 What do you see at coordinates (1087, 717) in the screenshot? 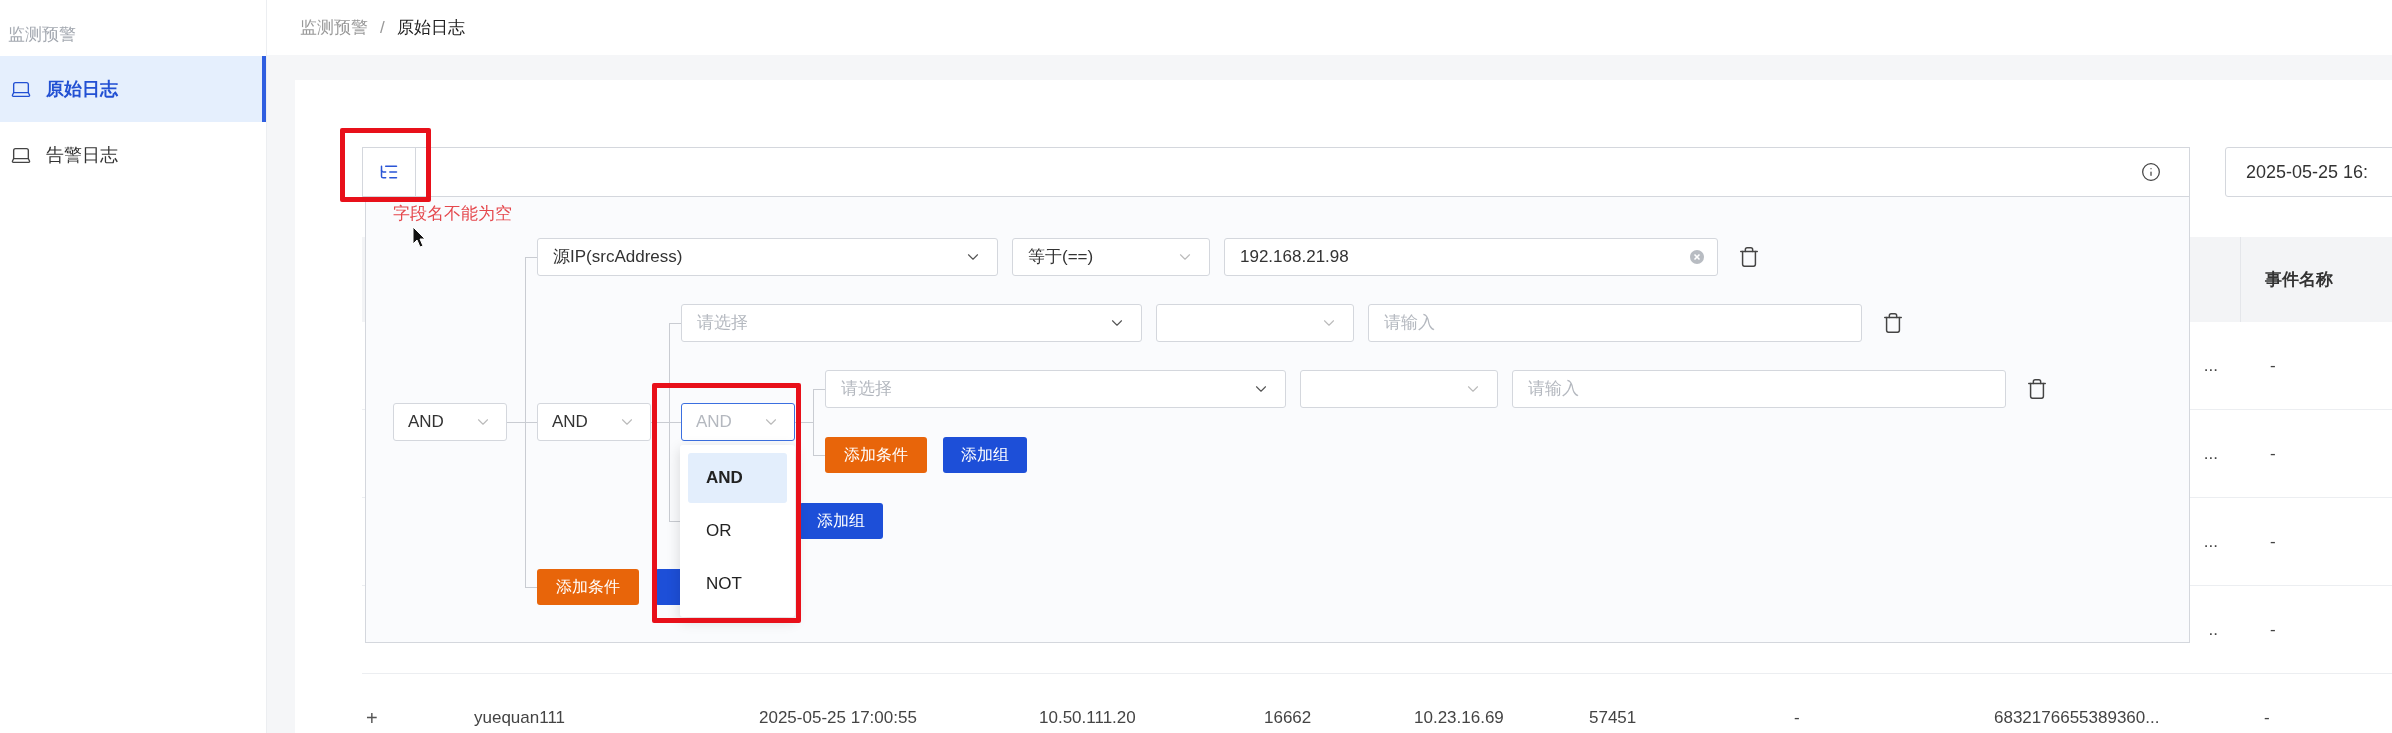
I see `table-cell: 10.50.111.20` at bounding box center [1087, 717].